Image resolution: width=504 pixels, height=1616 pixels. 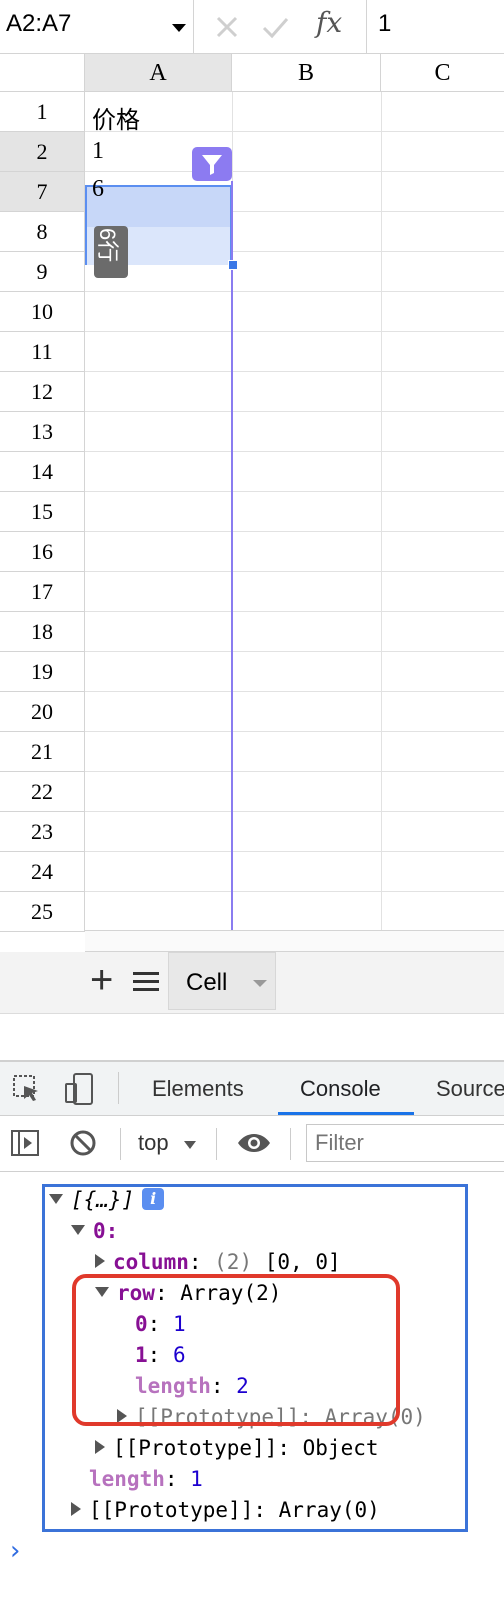 I want to click on row-header-7: 7, so click(x=42, y=192).